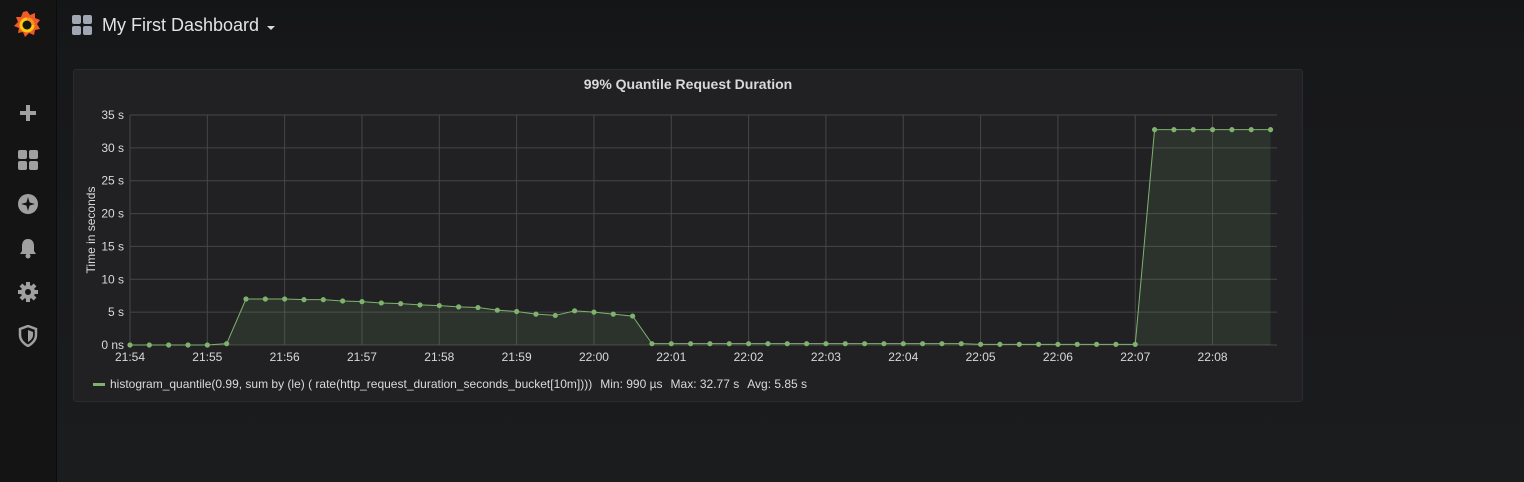 The image size is (1524, 482). I want to click on y-tick-label: 20 s, so click(112, 214).